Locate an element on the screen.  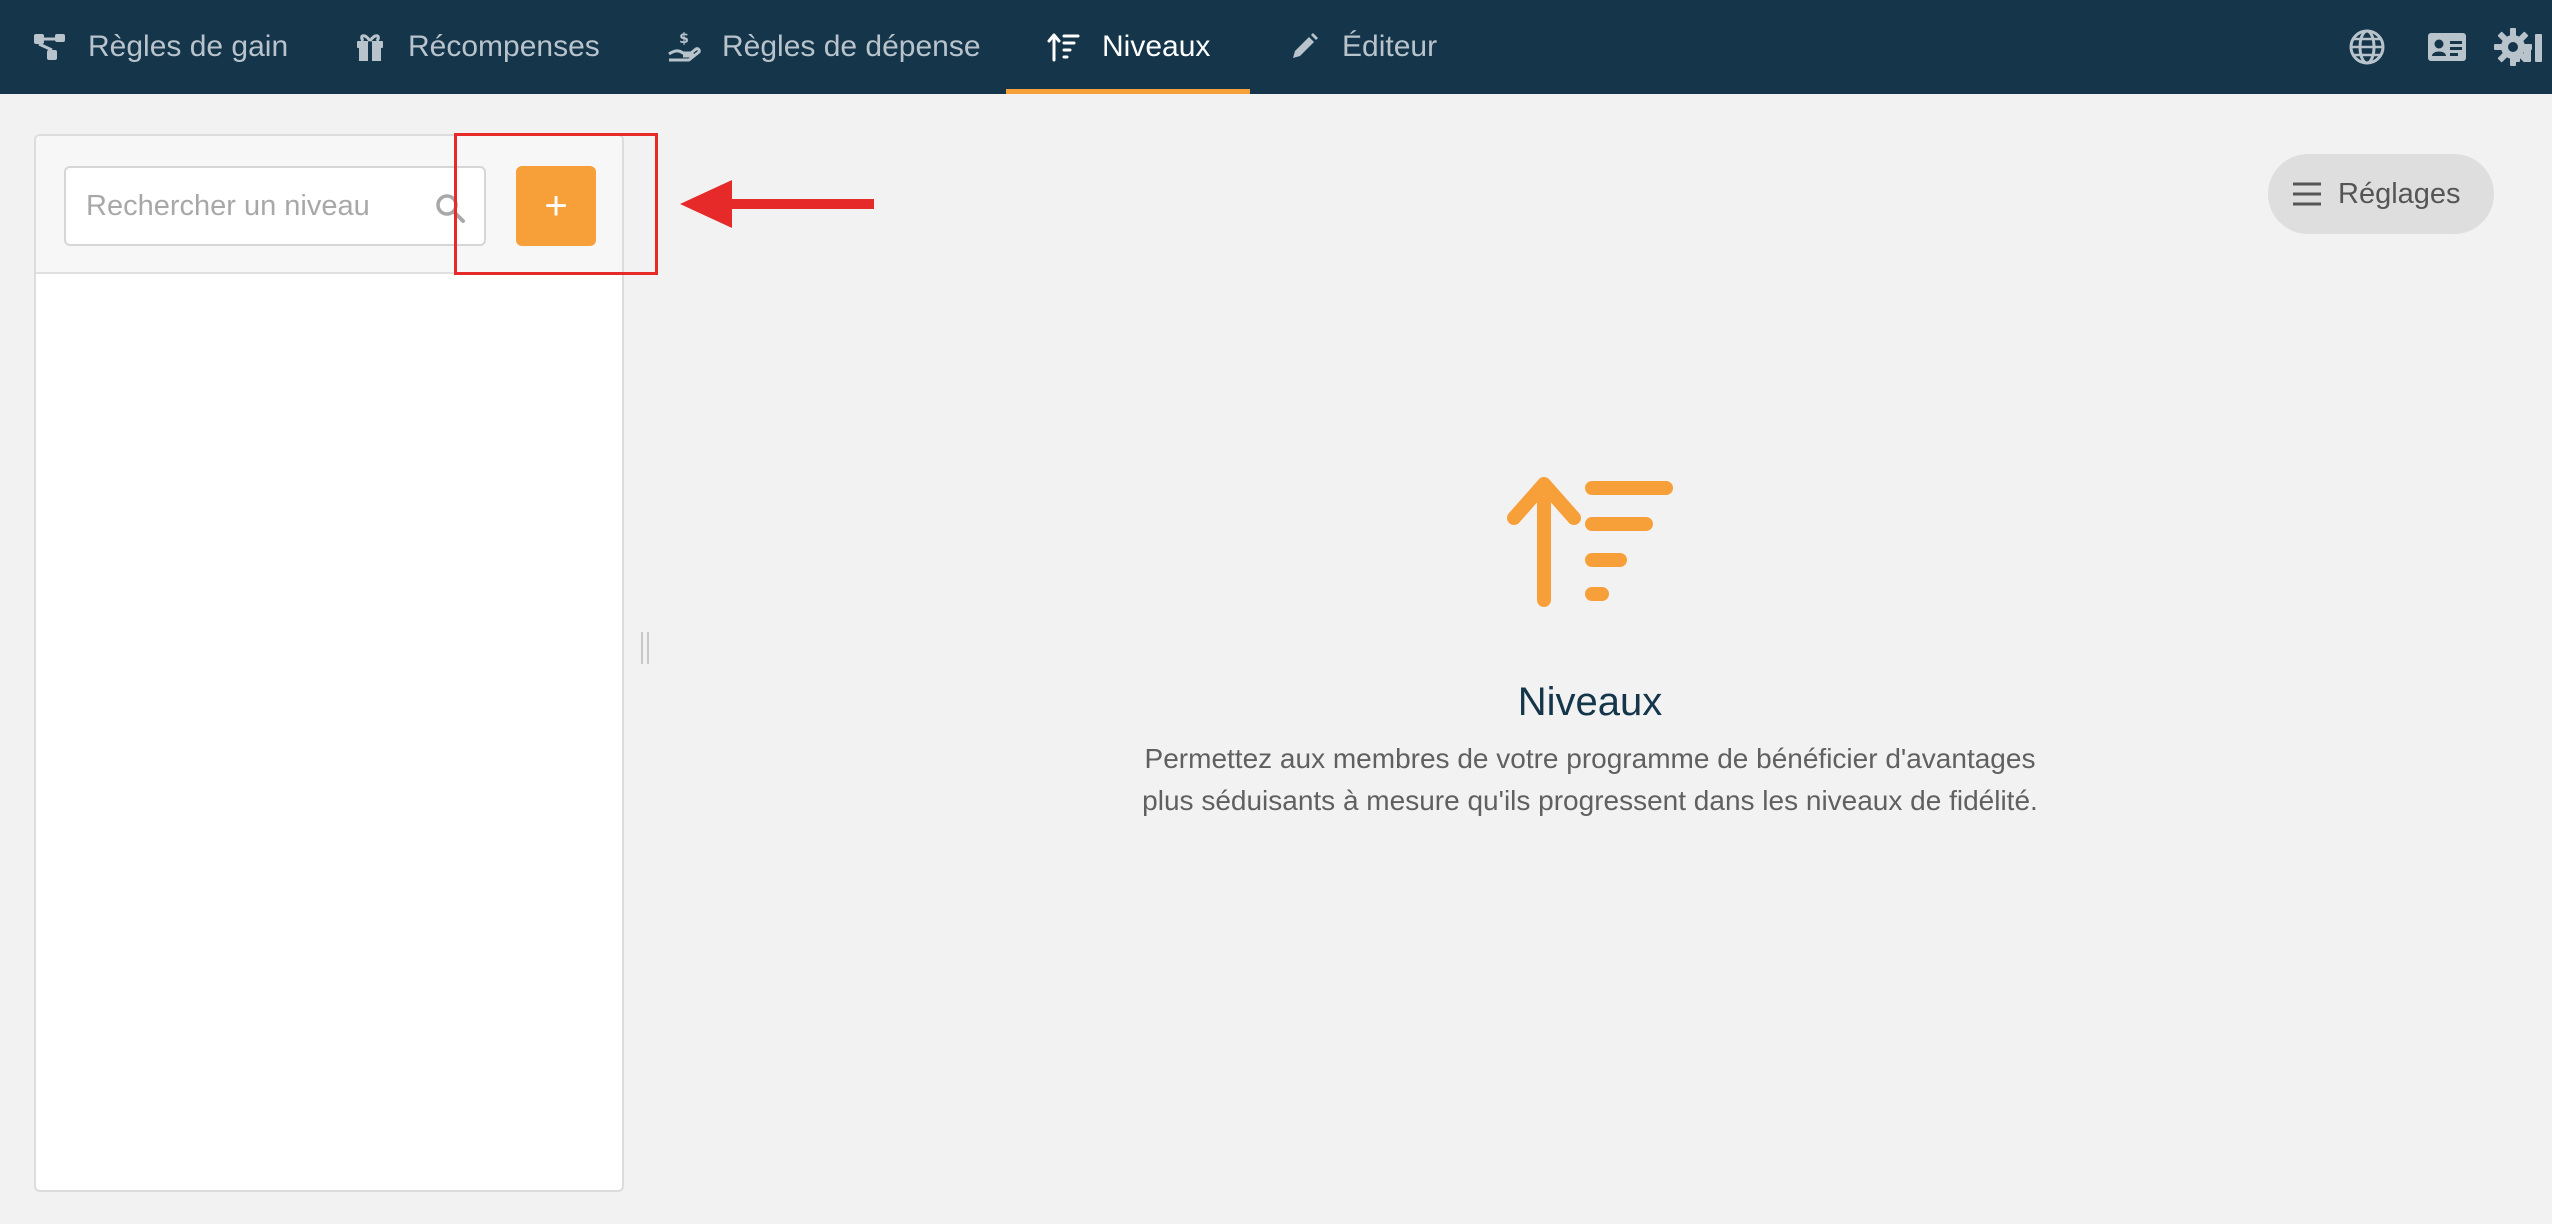
tab-spending-rules: $ Règles de dépense is located at coordinates (823, 47).